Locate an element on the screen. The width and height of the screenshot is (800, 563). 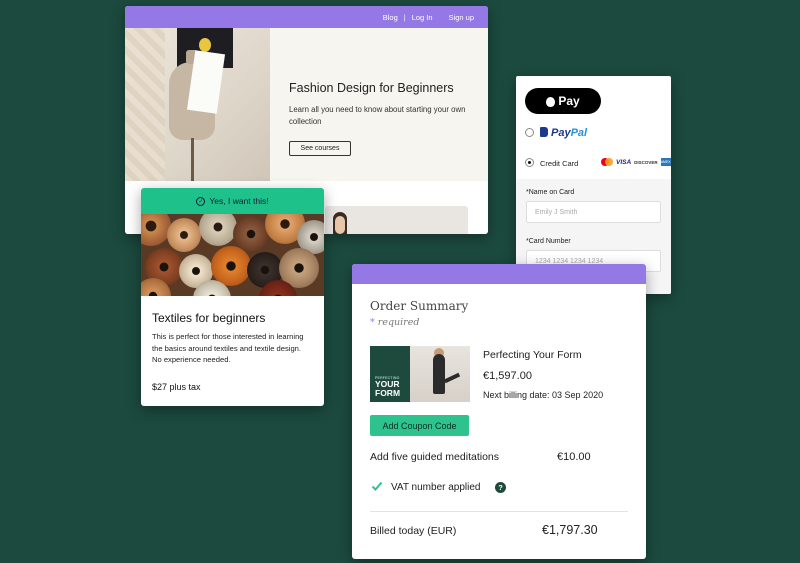
required-text: required is located at coordinates (398, 322).